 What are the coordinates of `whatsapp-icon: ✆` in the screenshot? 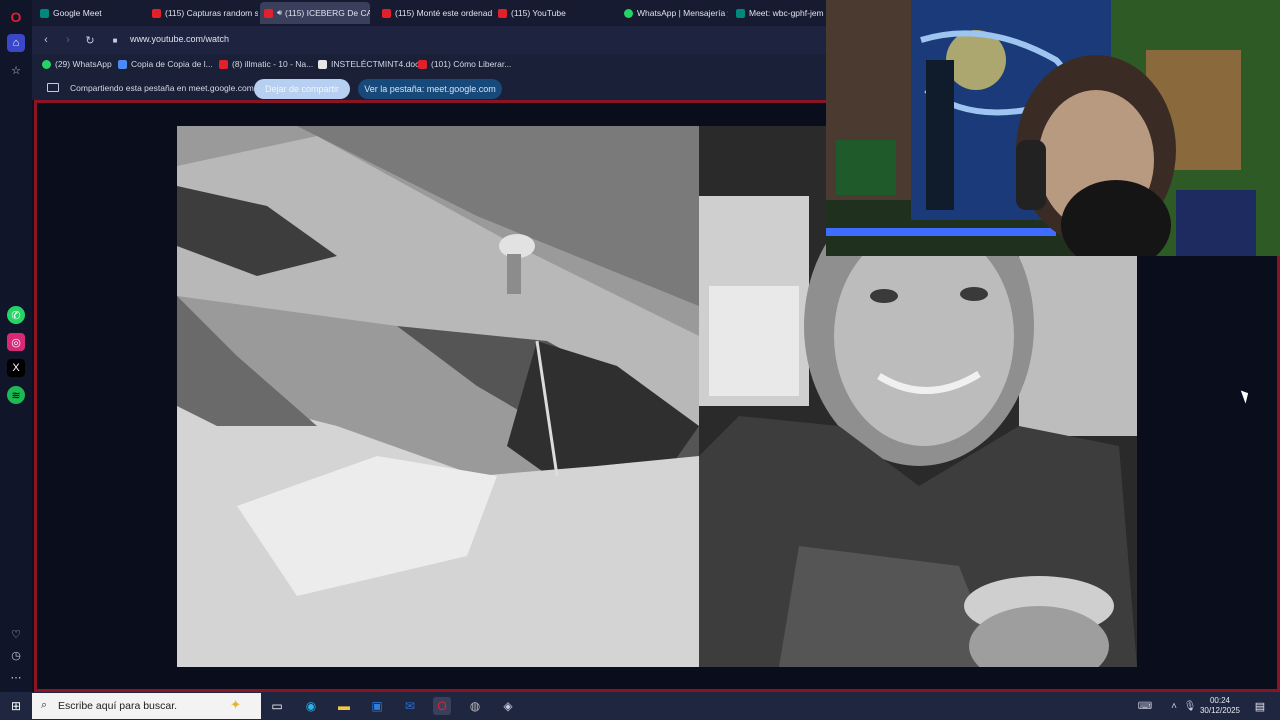 It's located at (16, 315).